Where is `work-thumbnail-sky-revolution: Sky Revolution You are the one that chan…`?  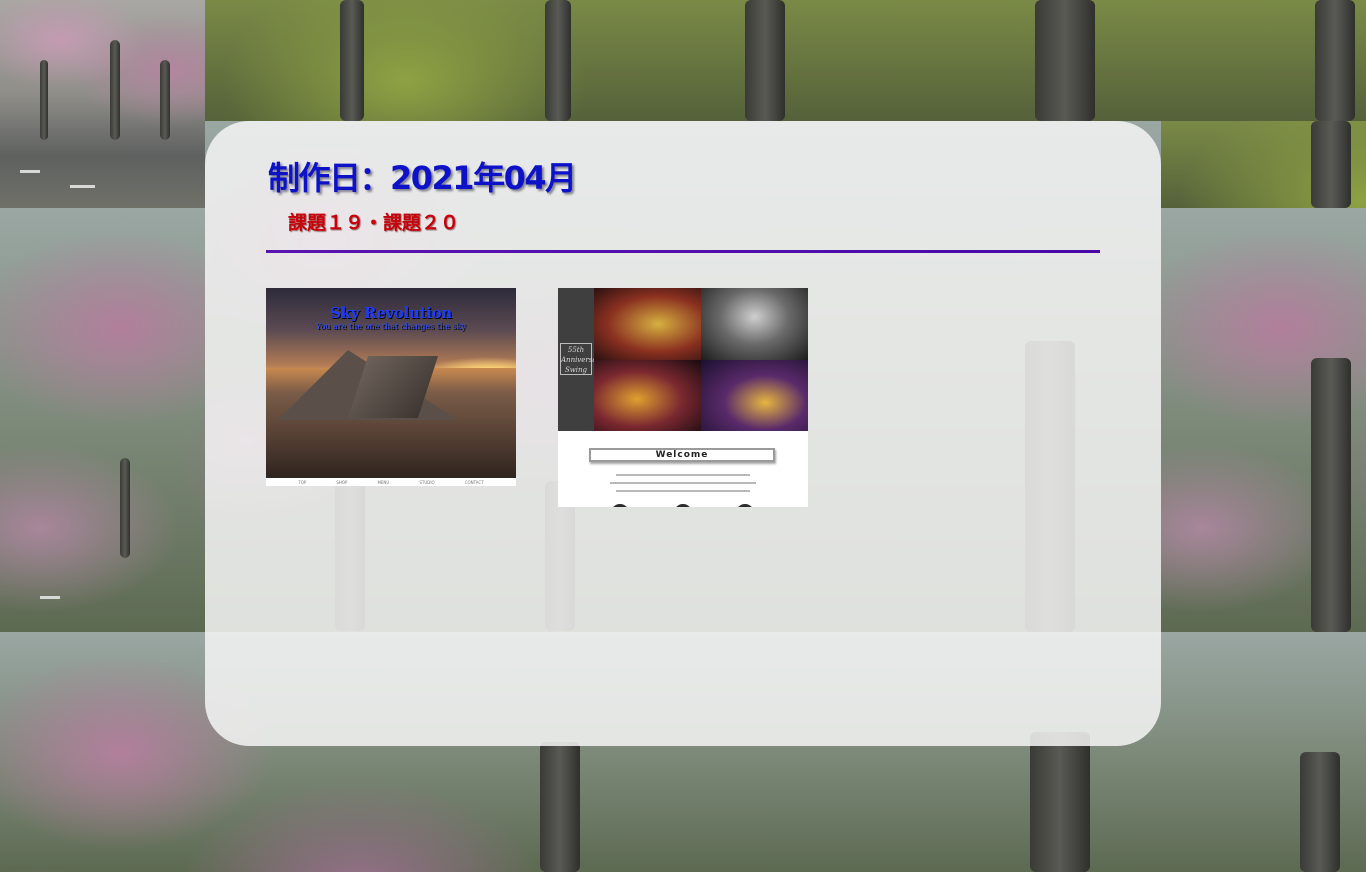 work-thumbnail-sky-revolution: Sky Revolution You are the one that chan… is located at coordinates (391, 387).